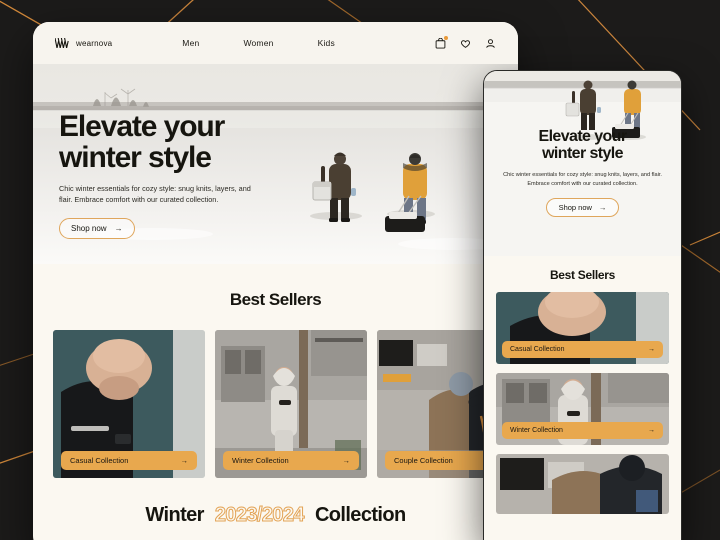  Describe the element at coordinates (94, 43) in the screenshot. I see `brand-name: wearnova` at that location.